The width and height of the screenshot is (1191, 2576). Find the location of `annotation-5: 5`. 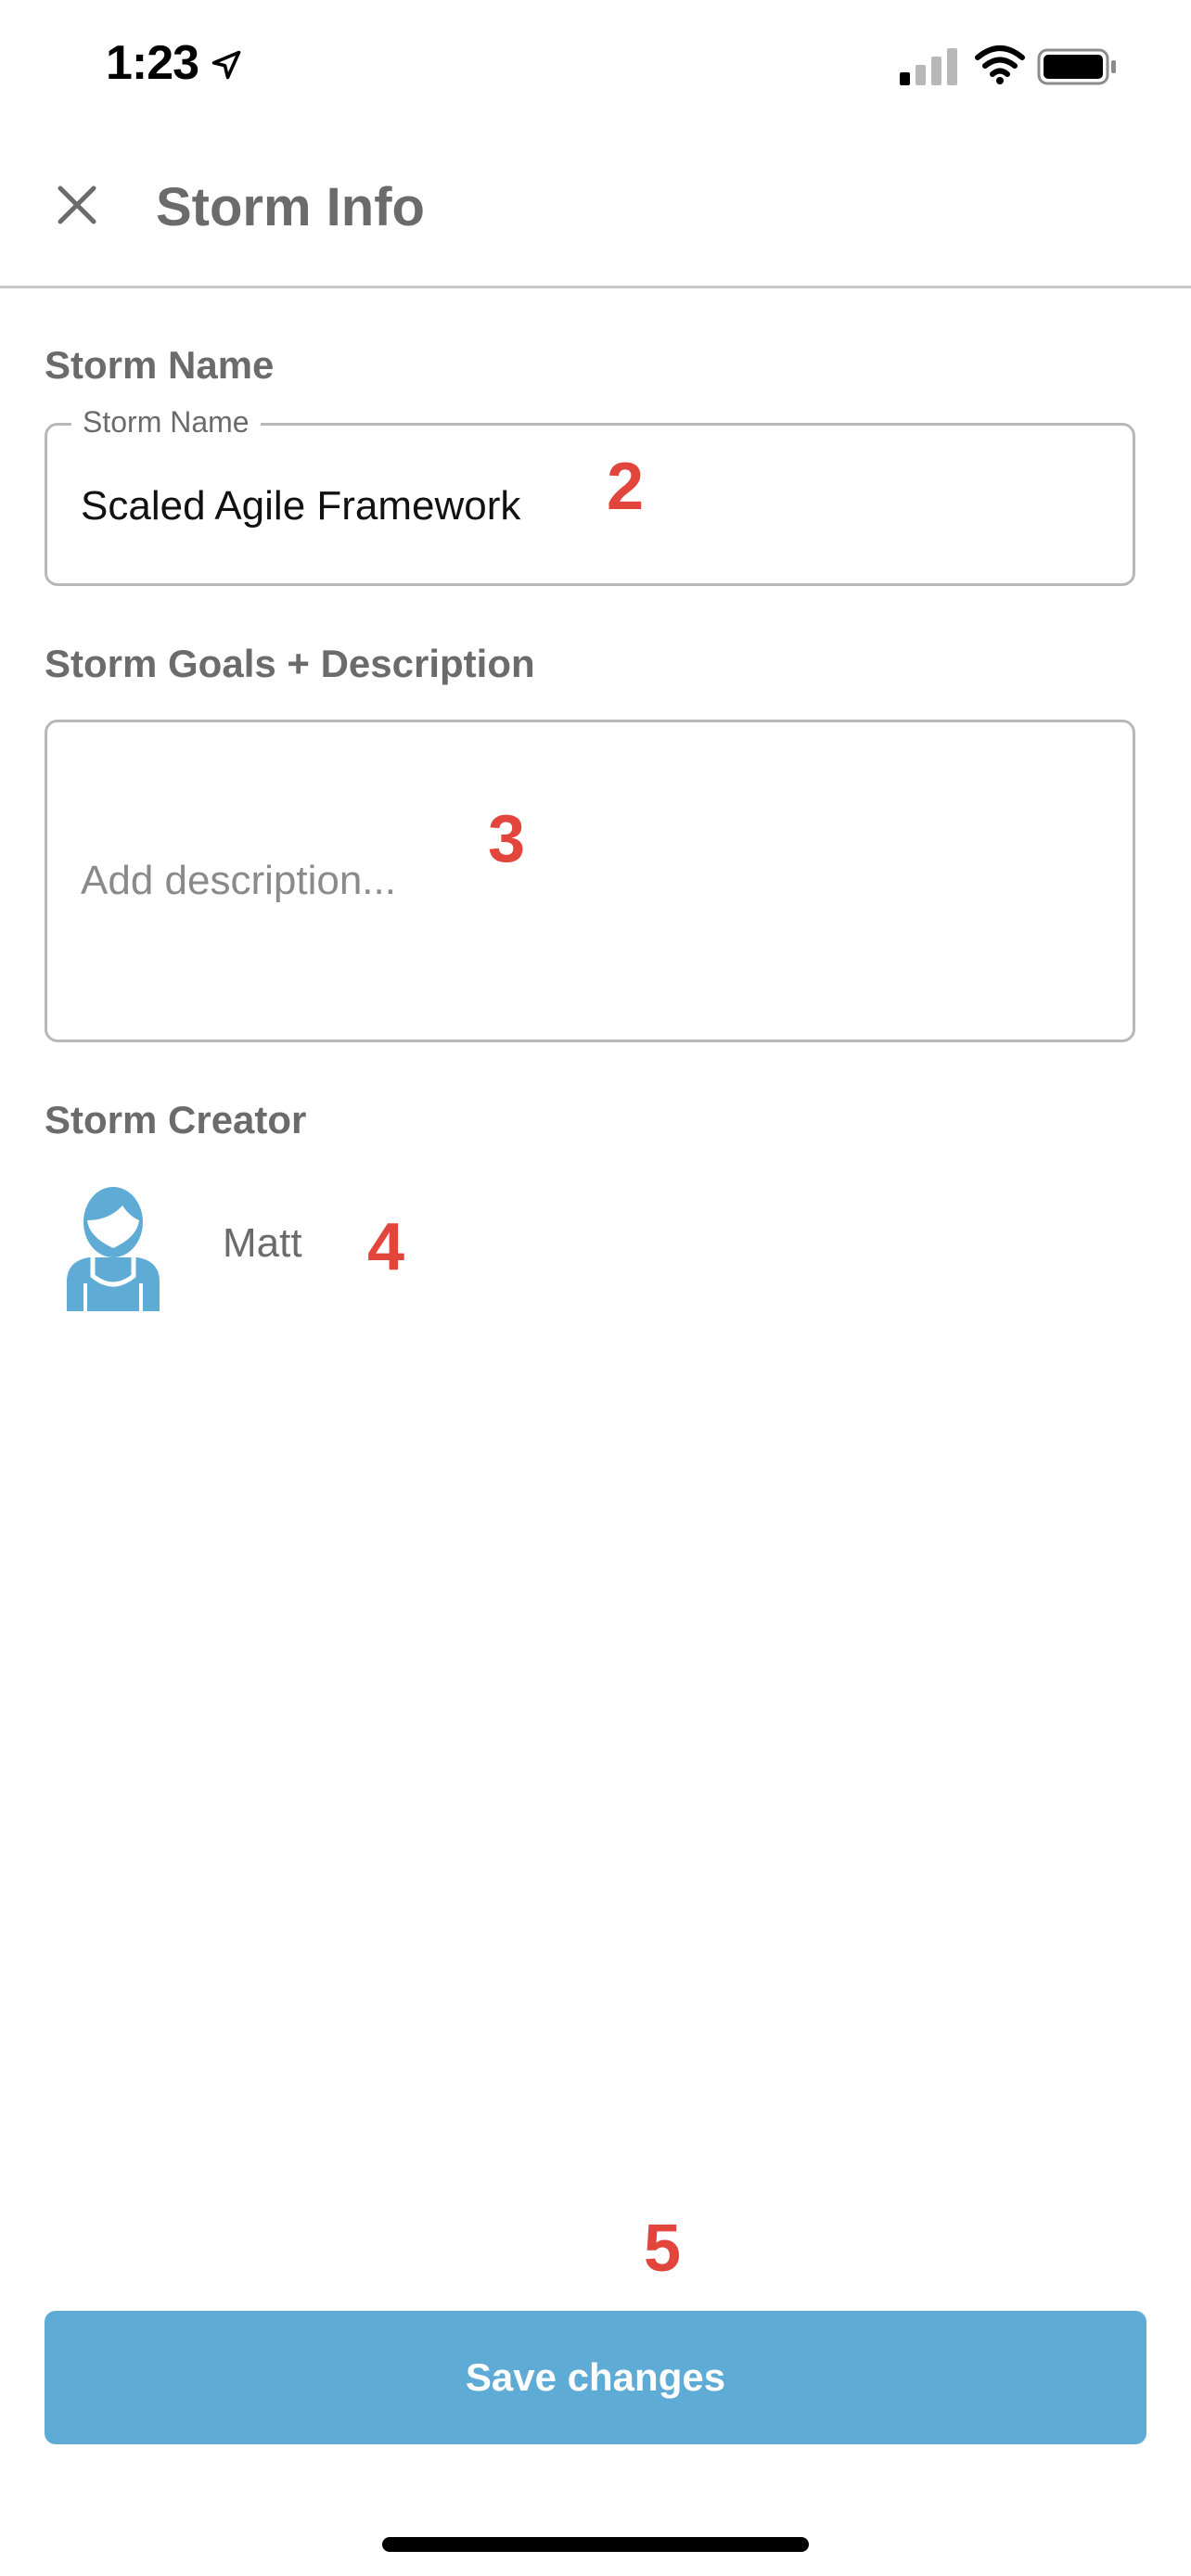

annotation-5: 5 is located at coordinates (663, 2249).